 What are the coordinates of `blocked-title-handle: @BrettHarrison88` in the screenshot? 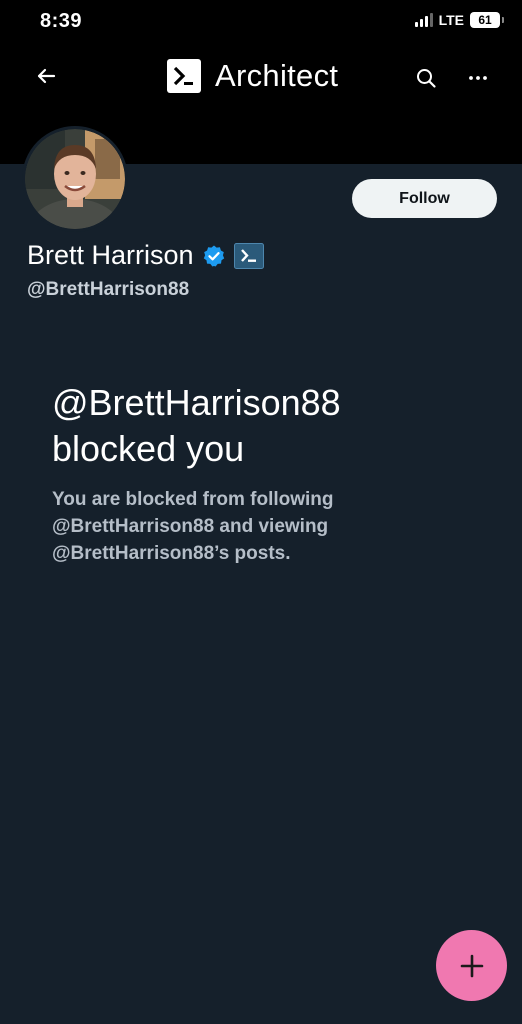 It's located at (196, 402).